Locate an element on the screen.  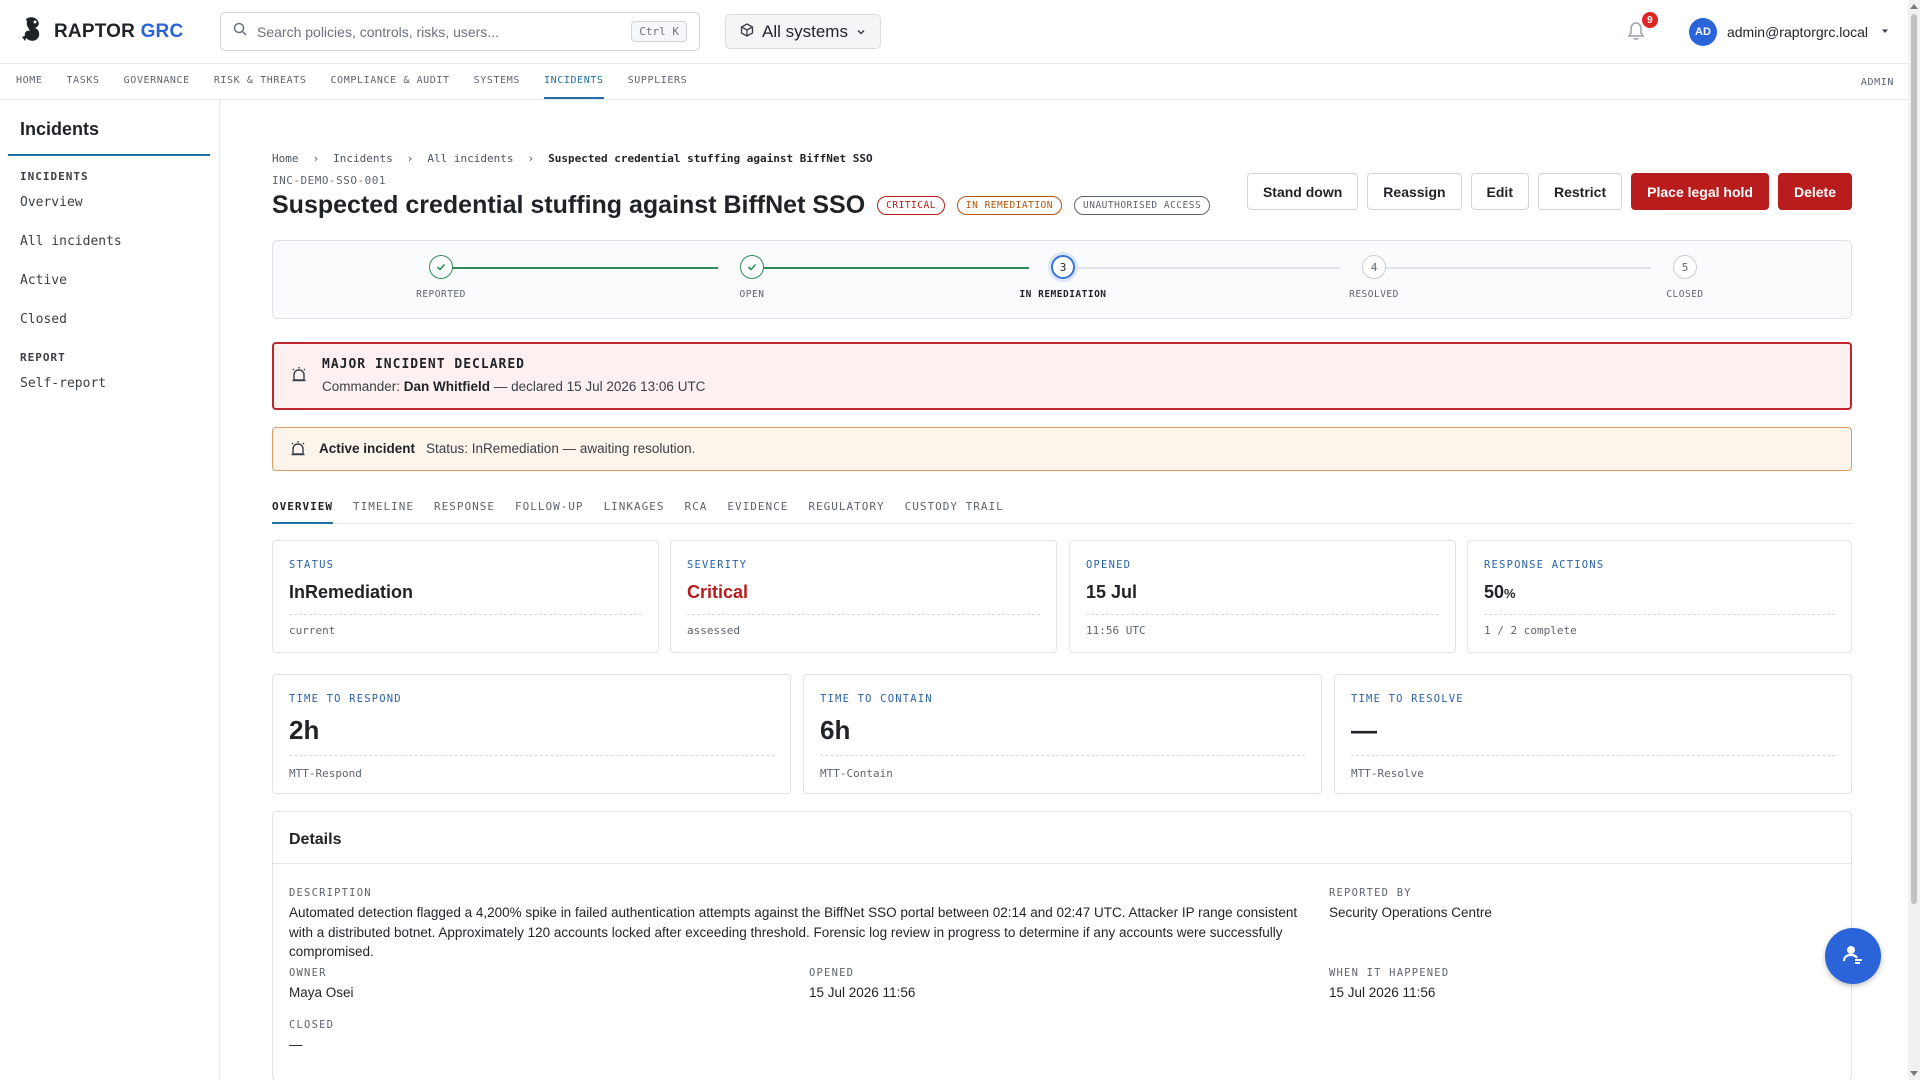
card-label: TIME TO RESPOND is located at coordinates (345, 699).